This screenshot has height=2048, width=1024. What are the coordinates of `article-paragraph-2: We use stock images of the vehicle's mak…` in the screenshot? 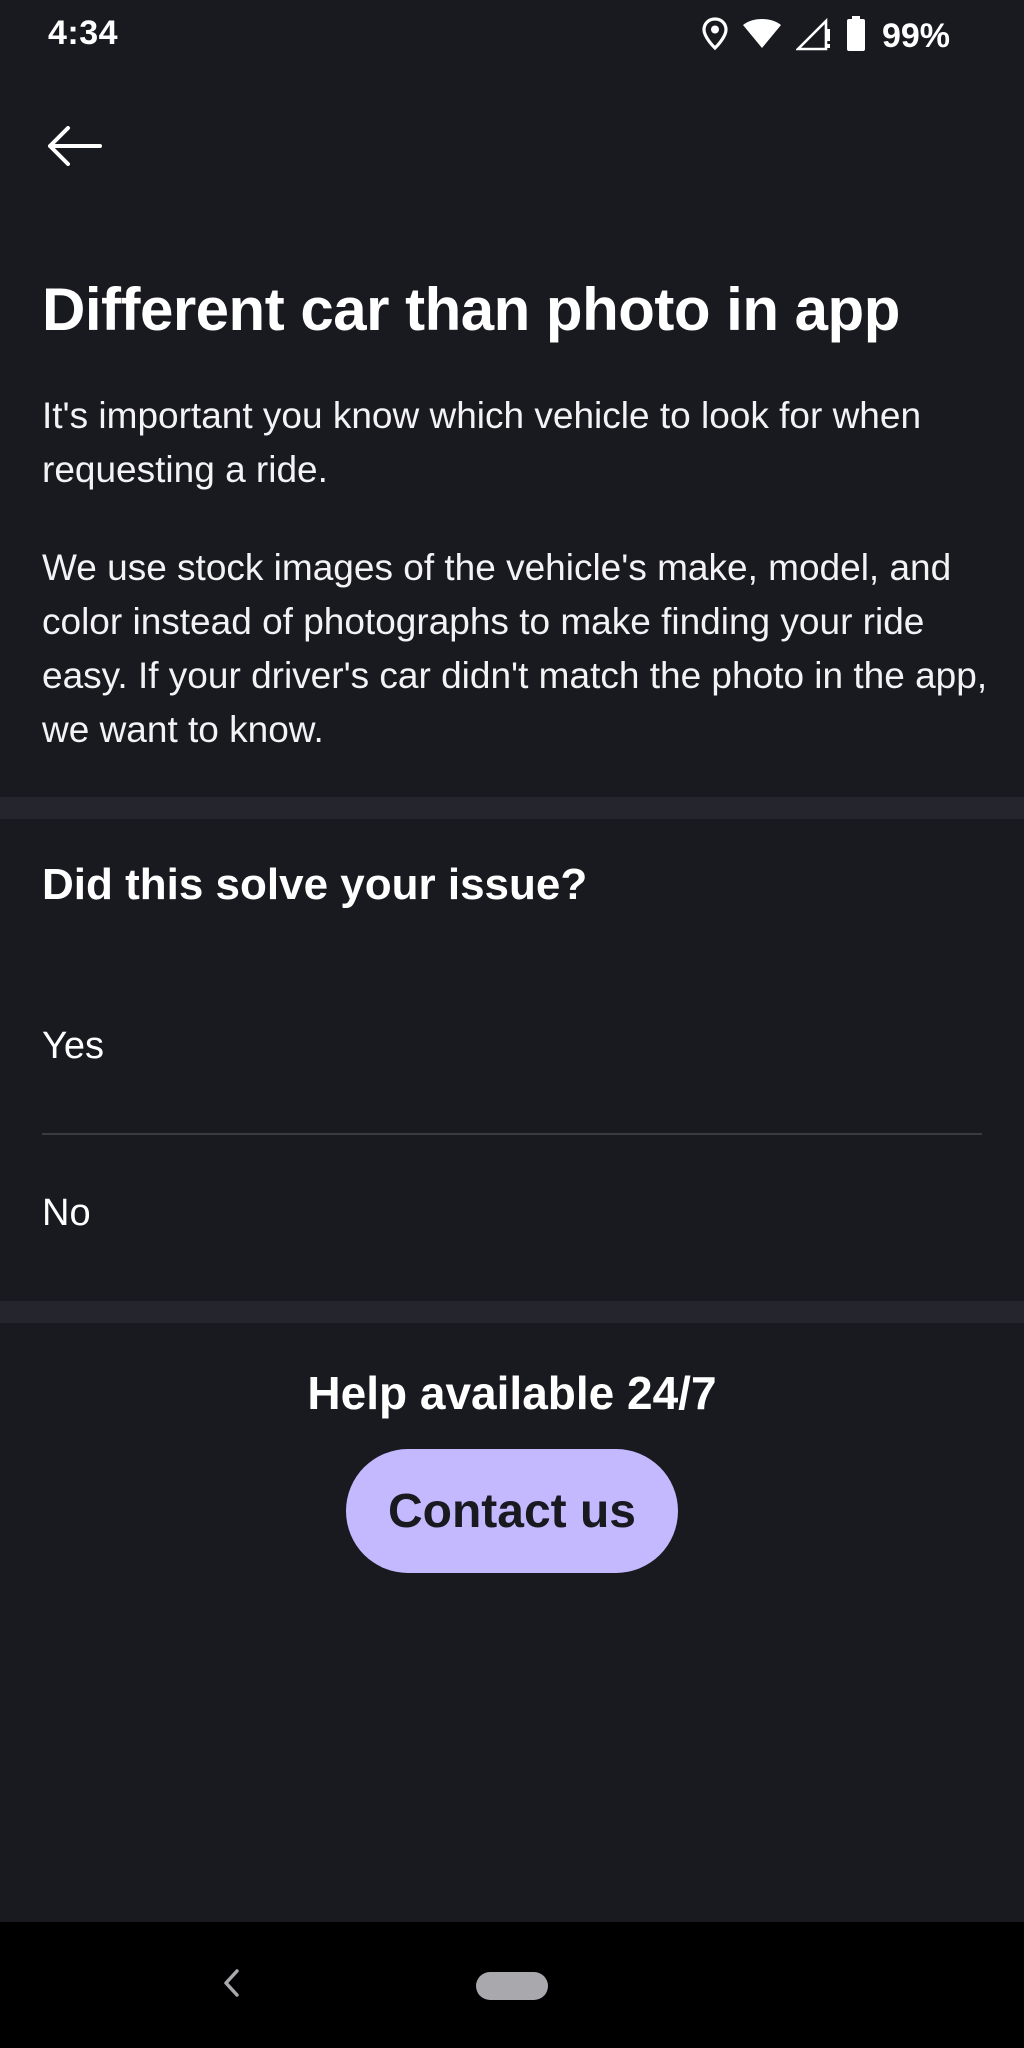 It's located at (515, 648).